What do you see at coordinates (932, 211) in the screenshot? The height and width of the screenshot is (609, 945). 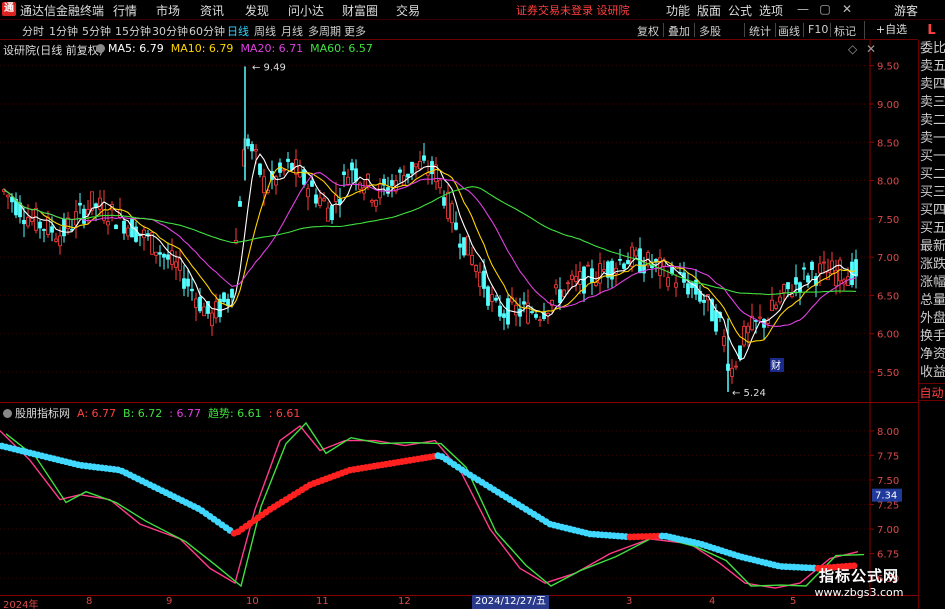 I see `side-tab: 买四` at bounding box center [932, 211].